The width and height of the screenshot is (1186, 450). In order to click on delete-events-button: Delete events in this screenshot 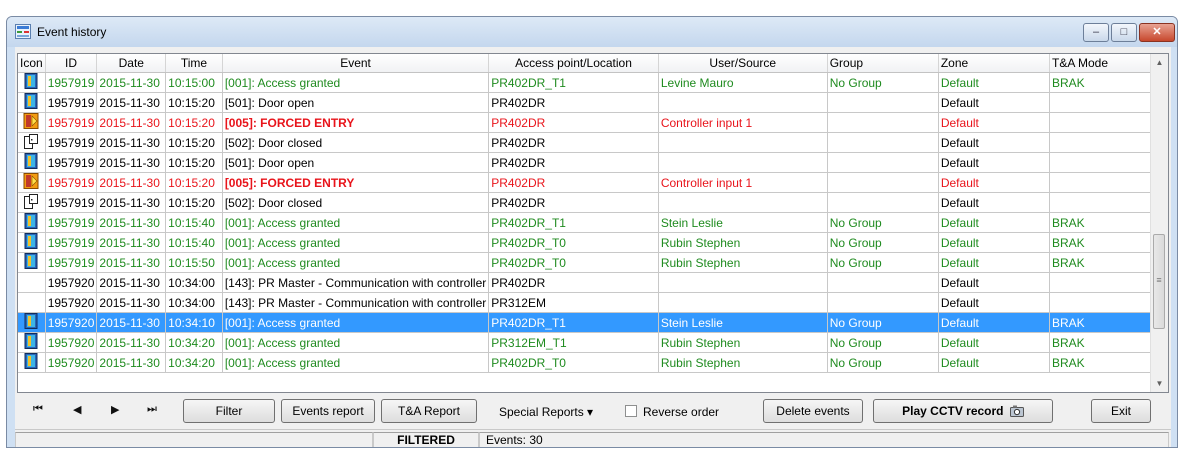, I will do `click(813, 411)`.